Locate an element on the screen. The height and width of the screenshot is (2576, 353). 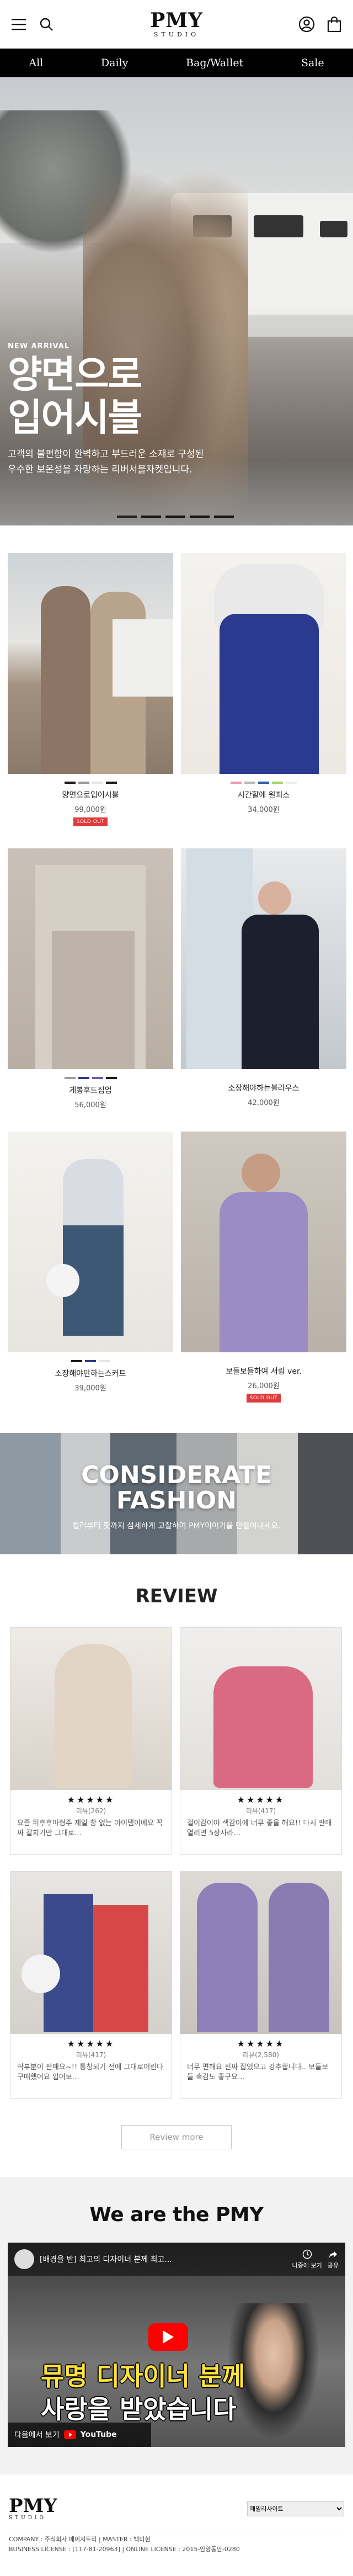
hero-desc-line1: 고객의 불편함이 완벽하고 부드러운 소재로 구성된 is located at coordinates (106, 454).